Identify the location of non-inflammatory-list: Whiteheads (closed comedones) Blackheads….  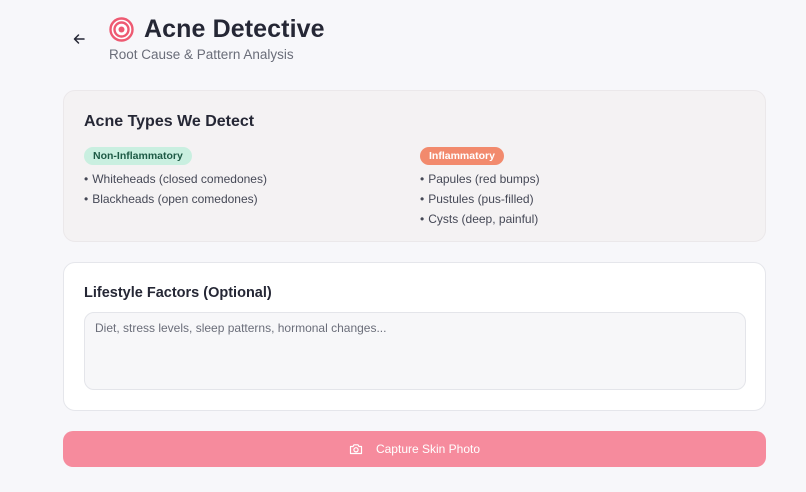
(175, 189).